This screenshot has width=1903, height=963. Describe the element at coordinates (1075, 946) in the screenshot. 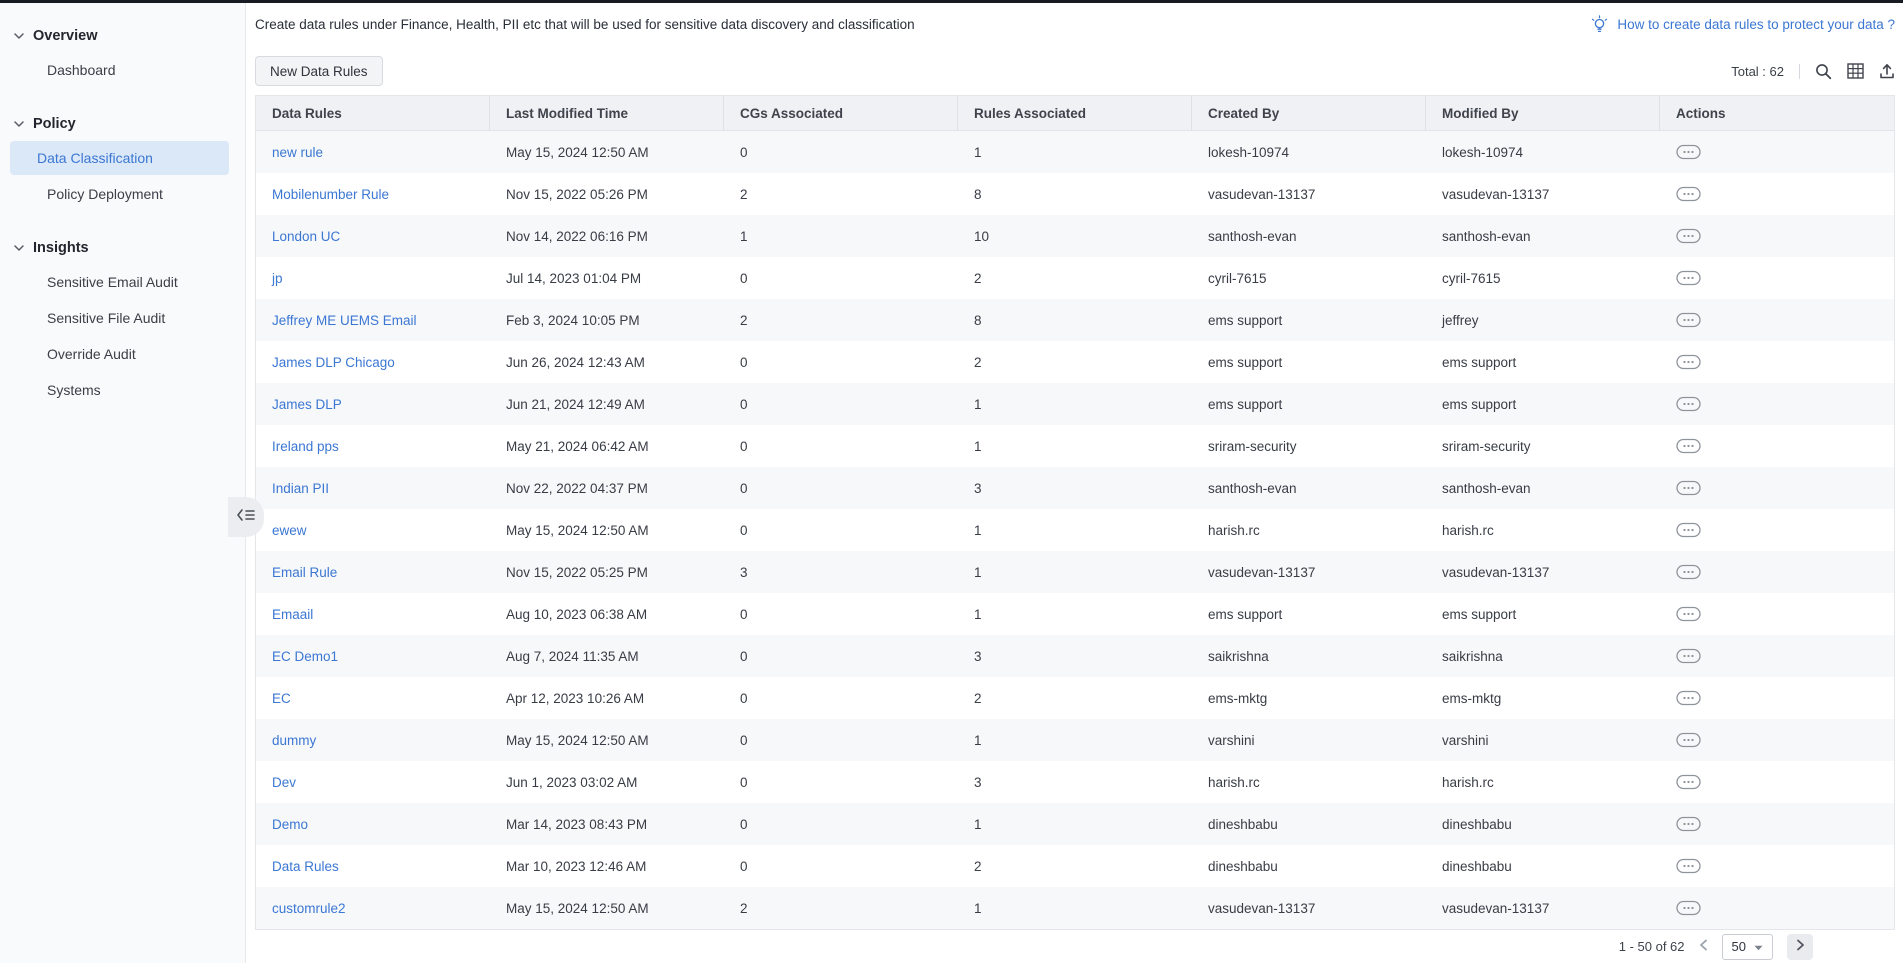

I see `pagination-bar: 1 - 50 of 62 50` at that location.